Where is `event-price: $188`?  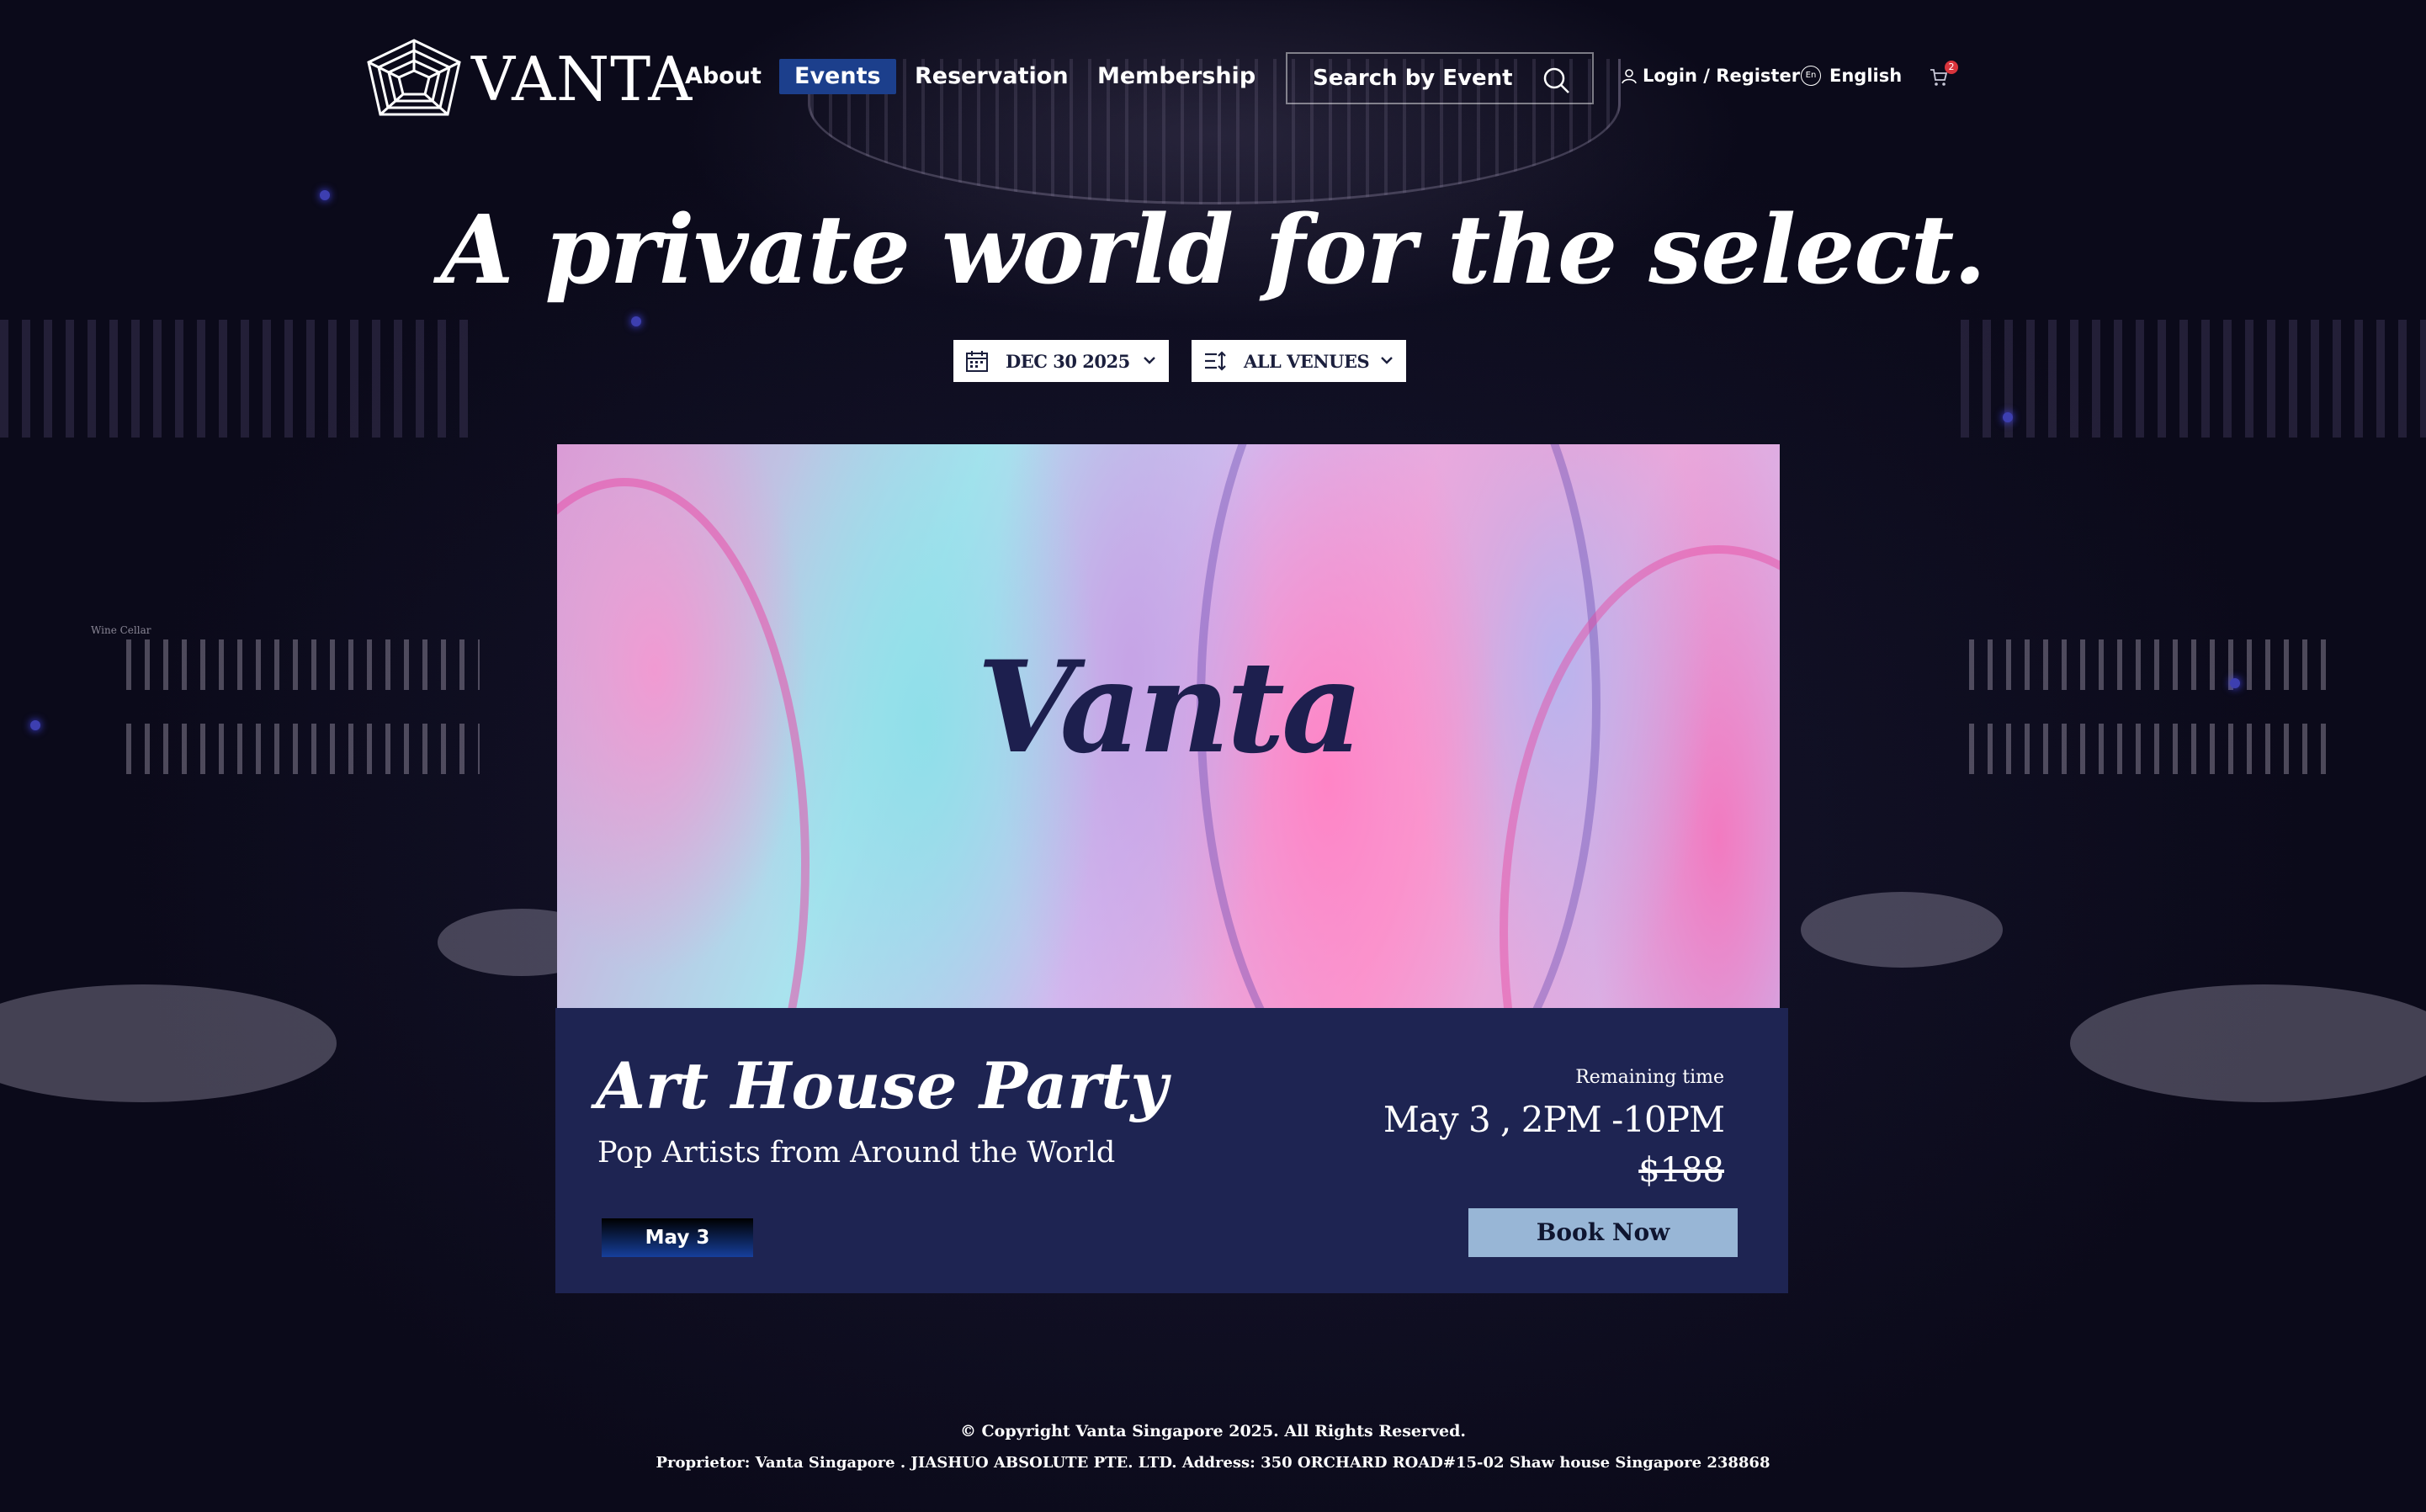
event-price: $188 is located at coordinates (1681, 1170).